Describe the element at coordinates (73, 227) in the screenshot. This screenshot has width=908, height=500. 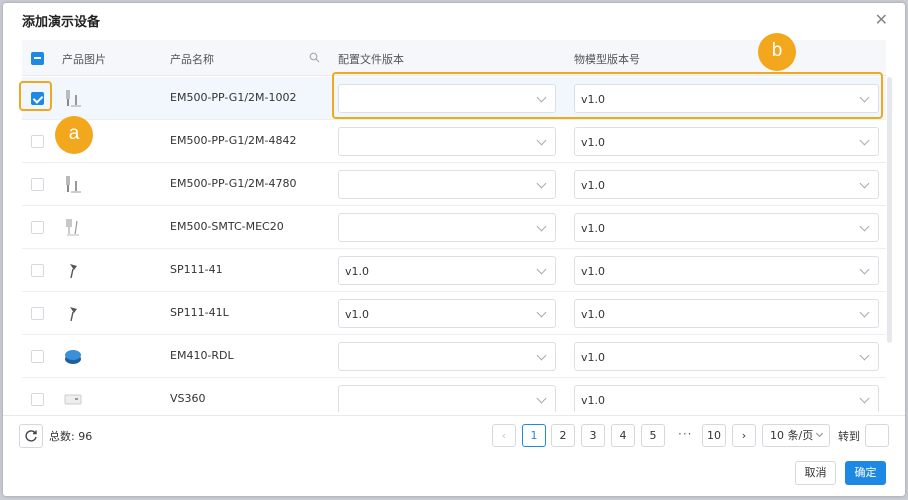
I see `soil-sensor-icon` at that location.